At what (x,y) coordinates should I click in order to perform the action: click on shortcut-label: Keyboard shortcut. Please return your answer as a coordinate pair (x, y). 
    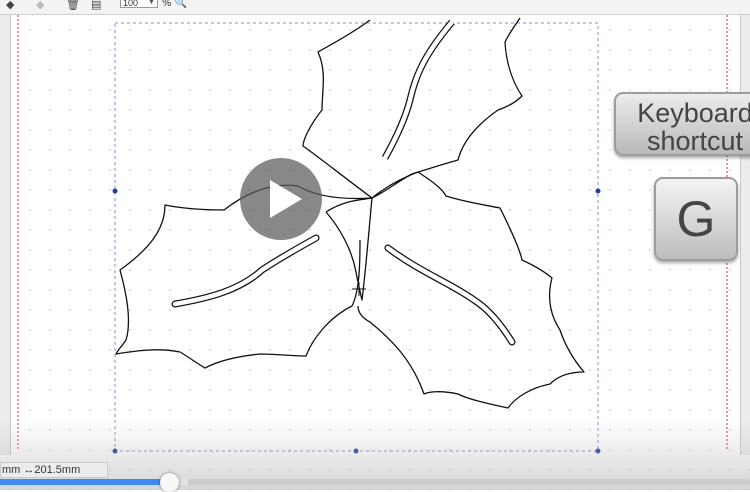
    Looking at the image, I should click on (693, 127).